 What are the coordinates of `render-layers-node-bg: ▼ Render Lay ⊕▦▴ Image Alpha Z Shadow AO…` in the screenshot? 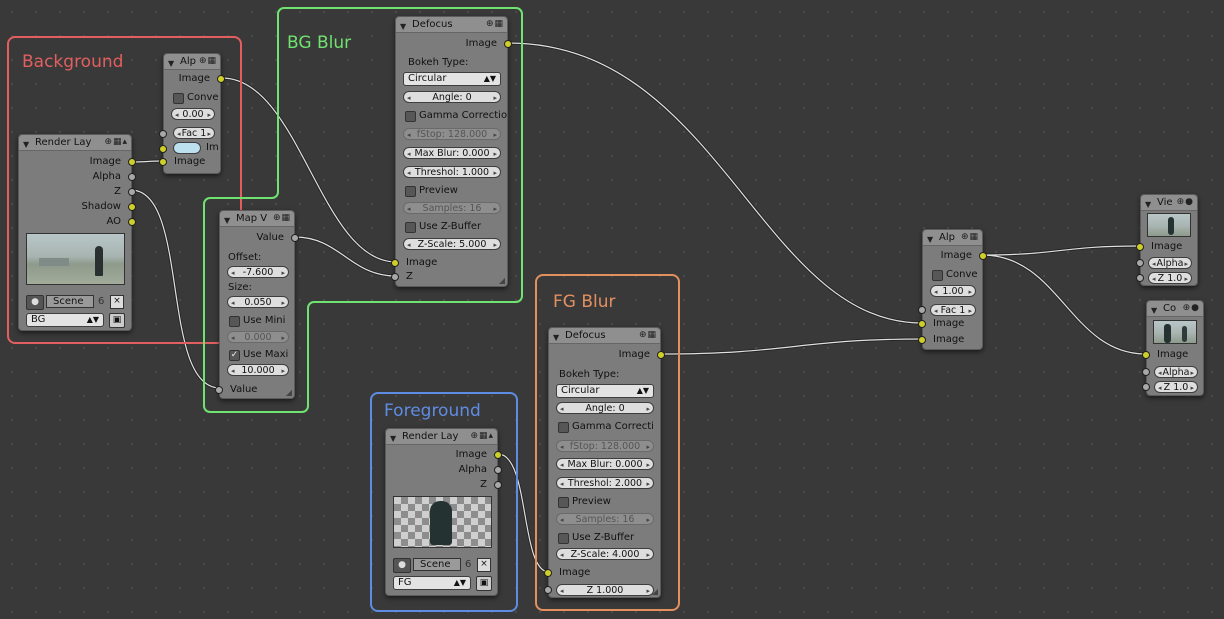 It's located at (77, 232).